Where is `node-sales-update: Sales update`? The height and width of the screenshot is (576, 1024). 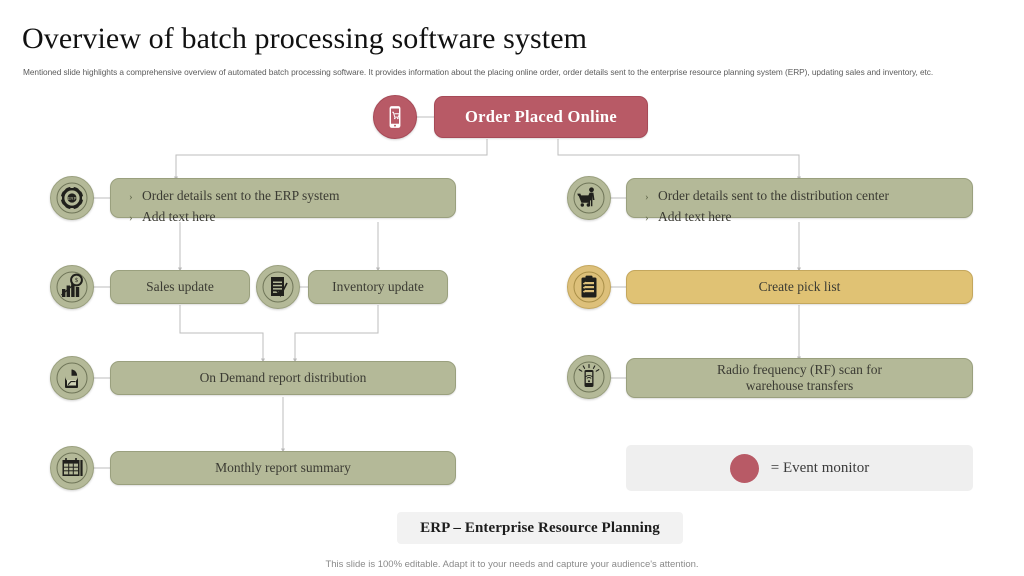
node-sales-update: Sales update is located at coordinates (180, 287).